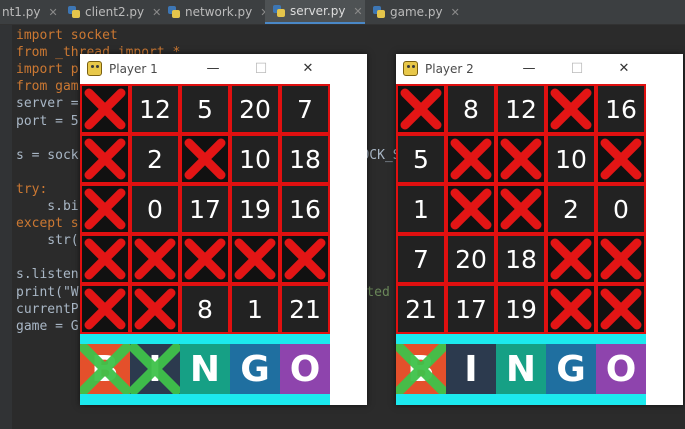 The image size is (685, 429). What do you see at coordinates (47, 121) in the screenshot?
I see `code-line: port = 5` at bounding box center [47, 121].